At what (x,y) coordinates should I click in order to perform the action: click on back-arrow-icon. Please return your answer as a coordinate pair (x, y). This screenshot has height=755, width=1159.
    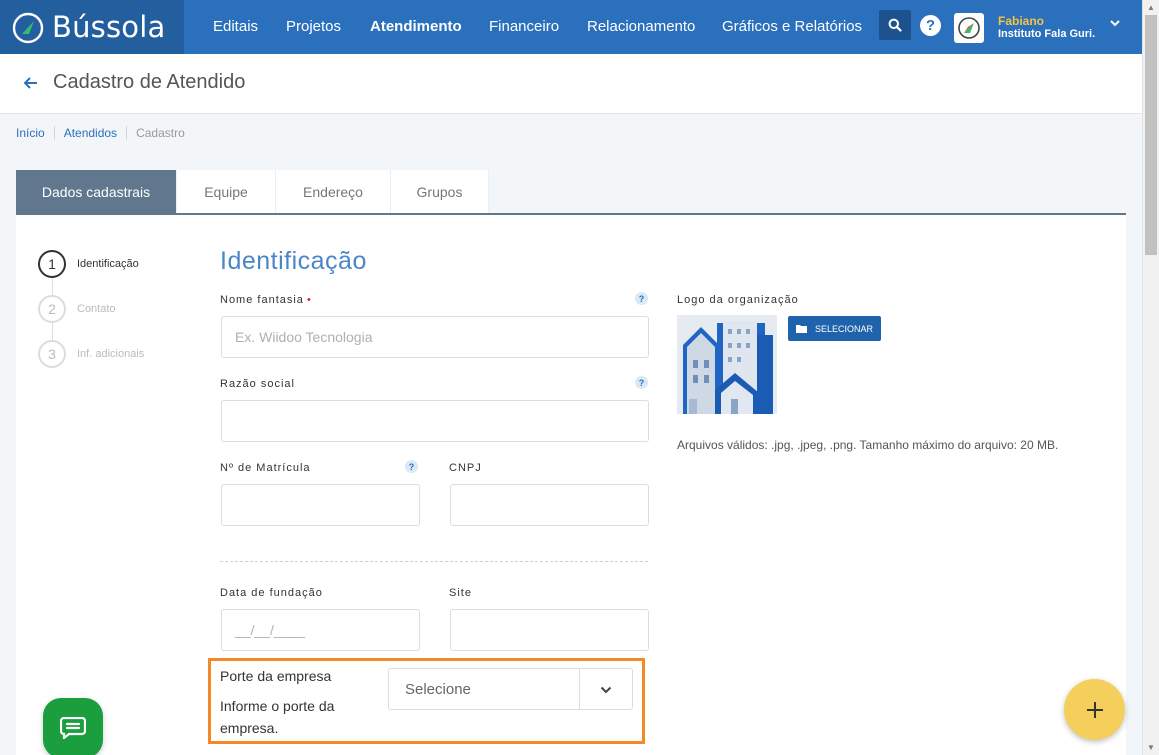
    Looking at the image, I should click on (31, 83).